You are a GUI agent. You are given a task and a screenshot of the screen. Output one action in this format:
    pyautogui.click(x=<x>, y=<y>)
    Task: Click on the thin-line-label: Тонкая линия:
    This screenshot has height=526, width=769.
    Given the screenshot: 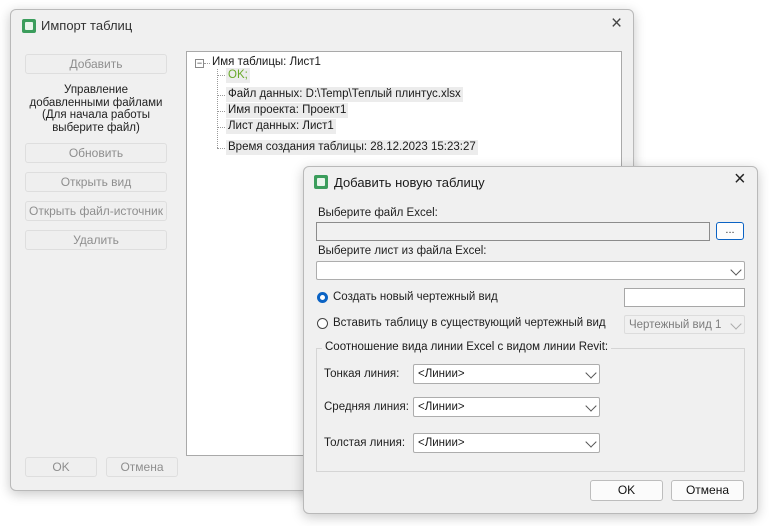 What is the action you would take?
    pyautogui.click(x=362, y=374)
    